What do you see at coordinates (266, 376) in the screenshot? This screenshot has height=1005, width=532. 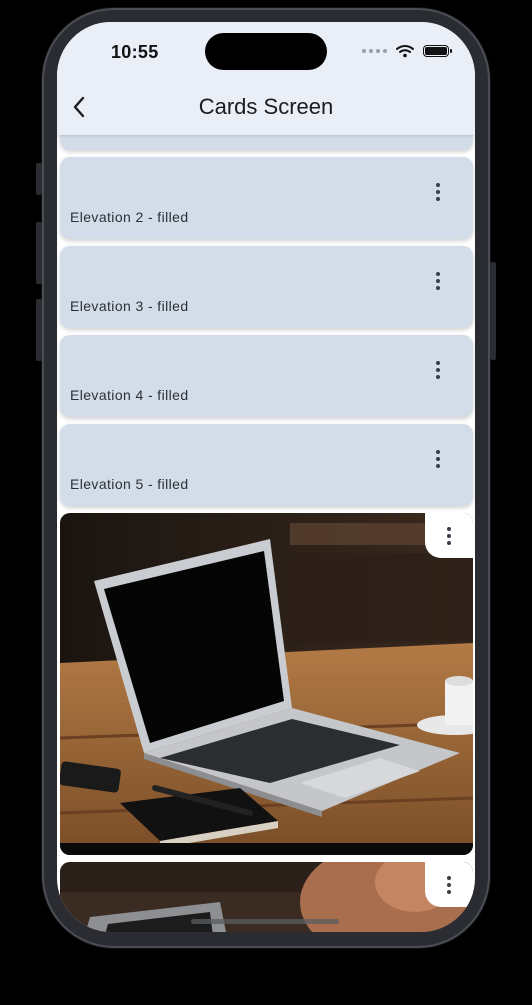 I see `card-elevation-4: Elevation 4 - filled` at bounding box center [266, 376].